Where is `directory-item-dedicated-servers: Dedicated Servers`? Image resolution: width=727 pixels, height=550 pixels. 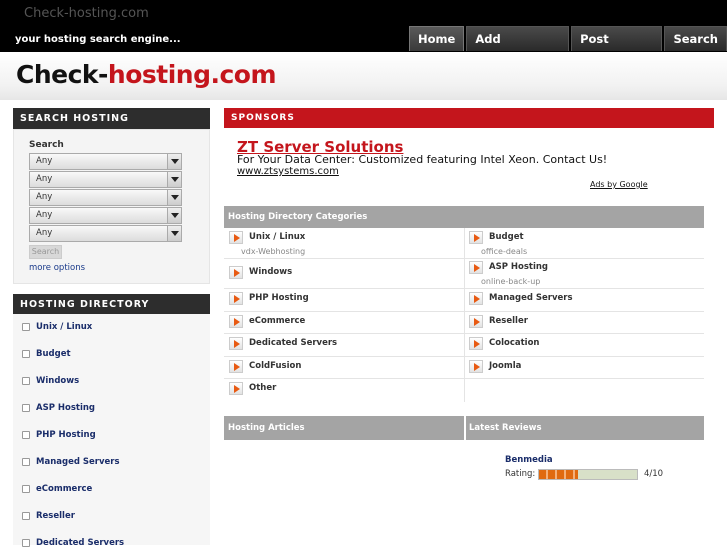
directory-item-dedicated-servers: Dedicated Servers is located at coordinates (73, 543).